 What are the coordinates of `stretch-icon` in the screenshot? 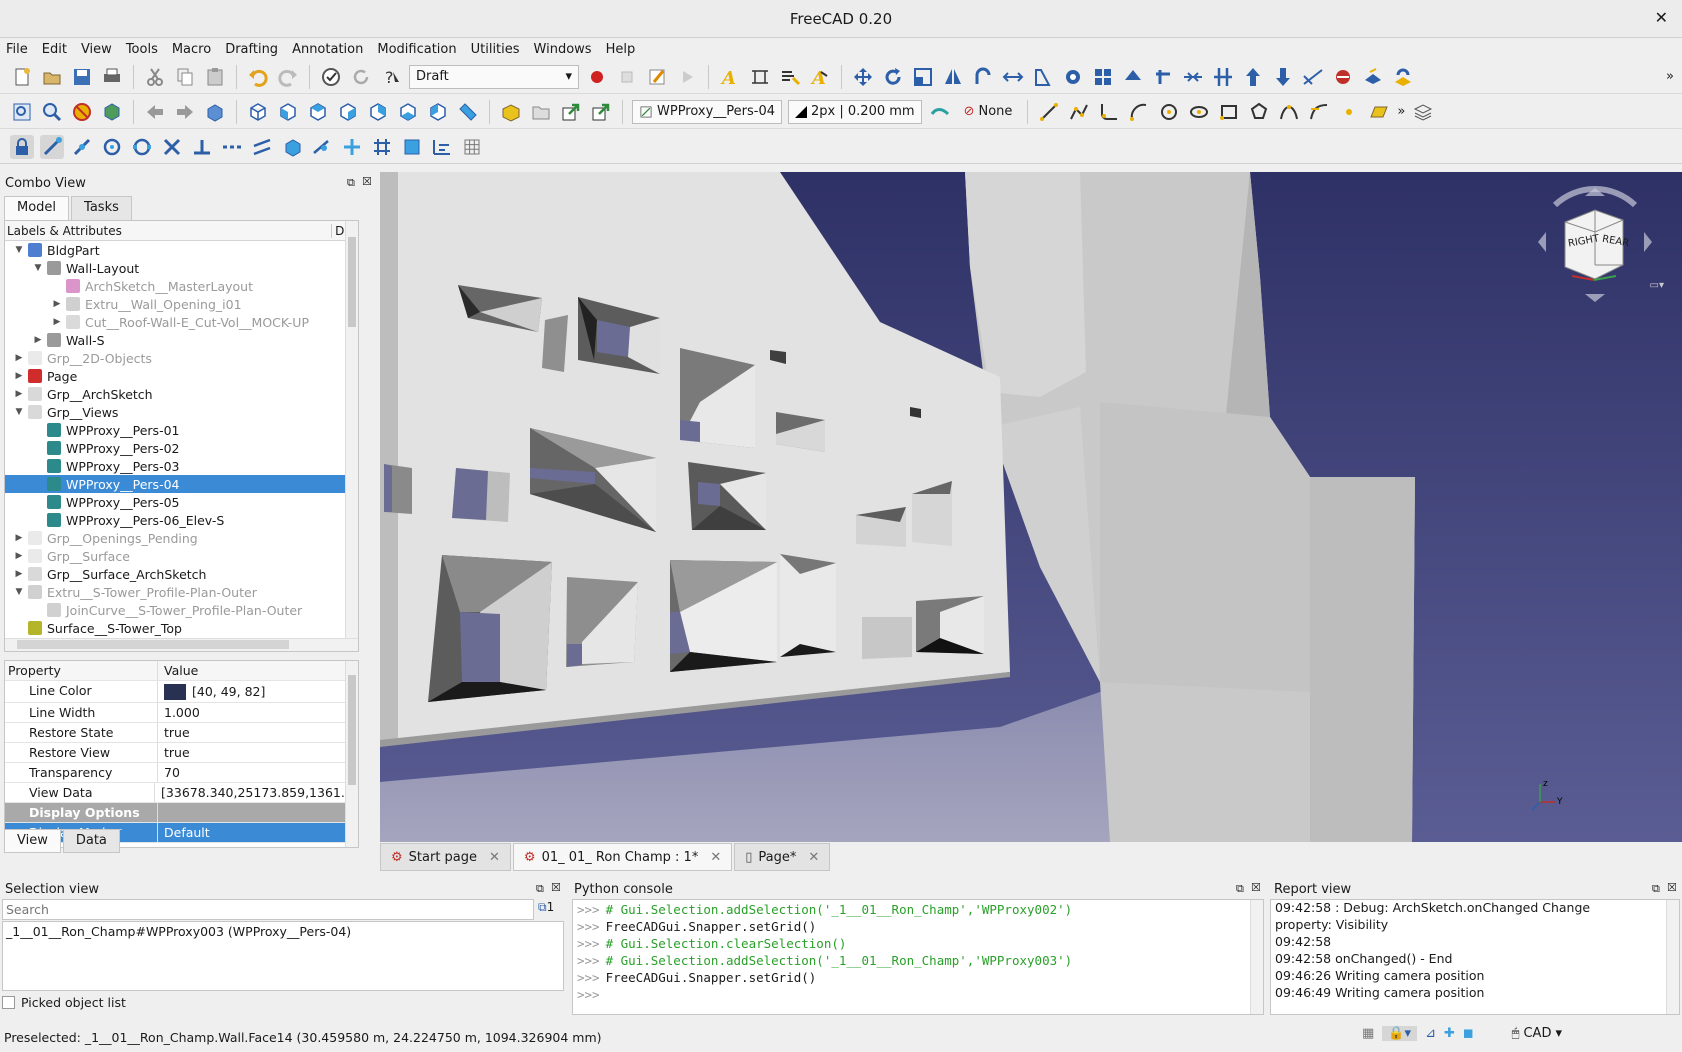 It's located at (1013, 77).